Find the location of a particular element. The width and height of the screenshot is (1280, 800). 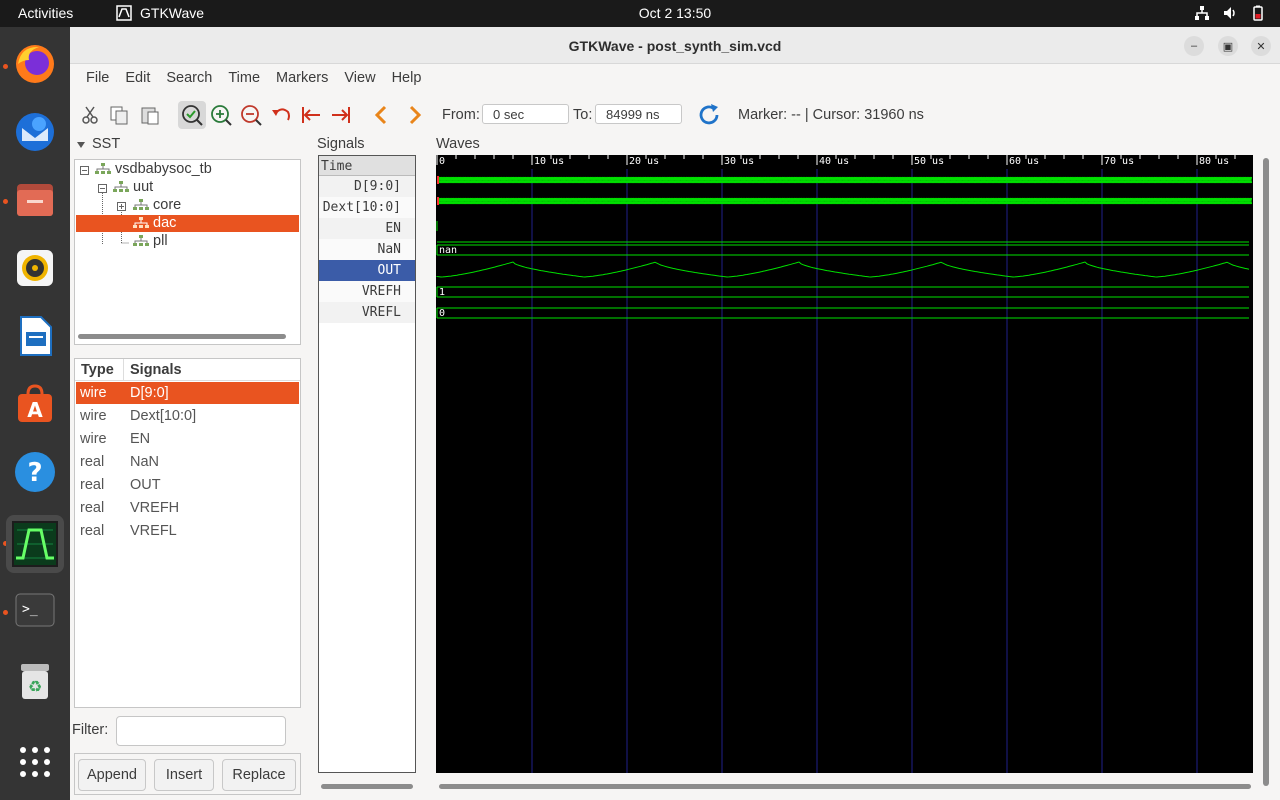

sst-expander-icon is located at coordinates (81, 145).